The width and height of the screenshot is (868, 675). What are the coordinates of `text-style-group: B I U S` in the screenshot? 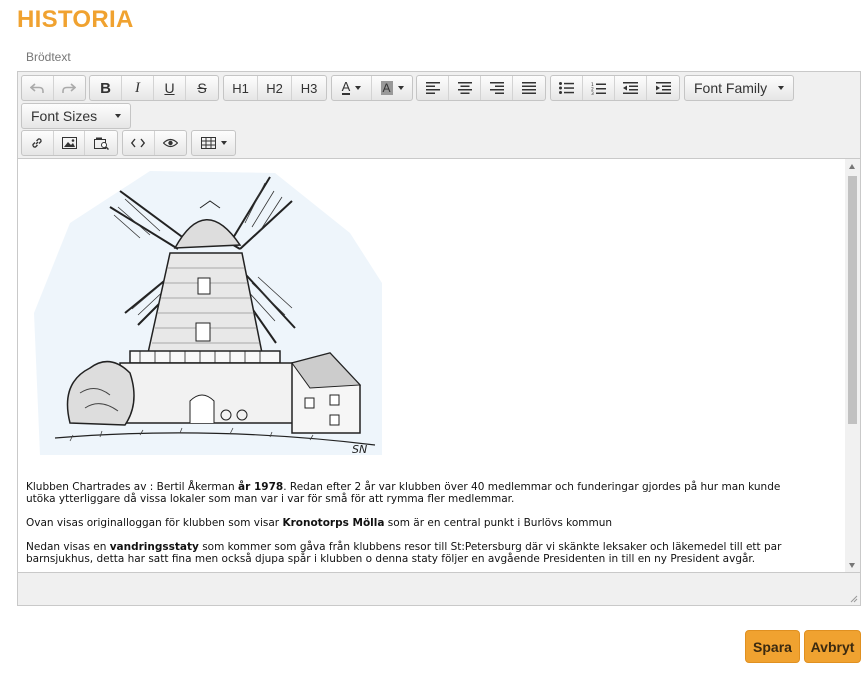 It's located at (154, 88).